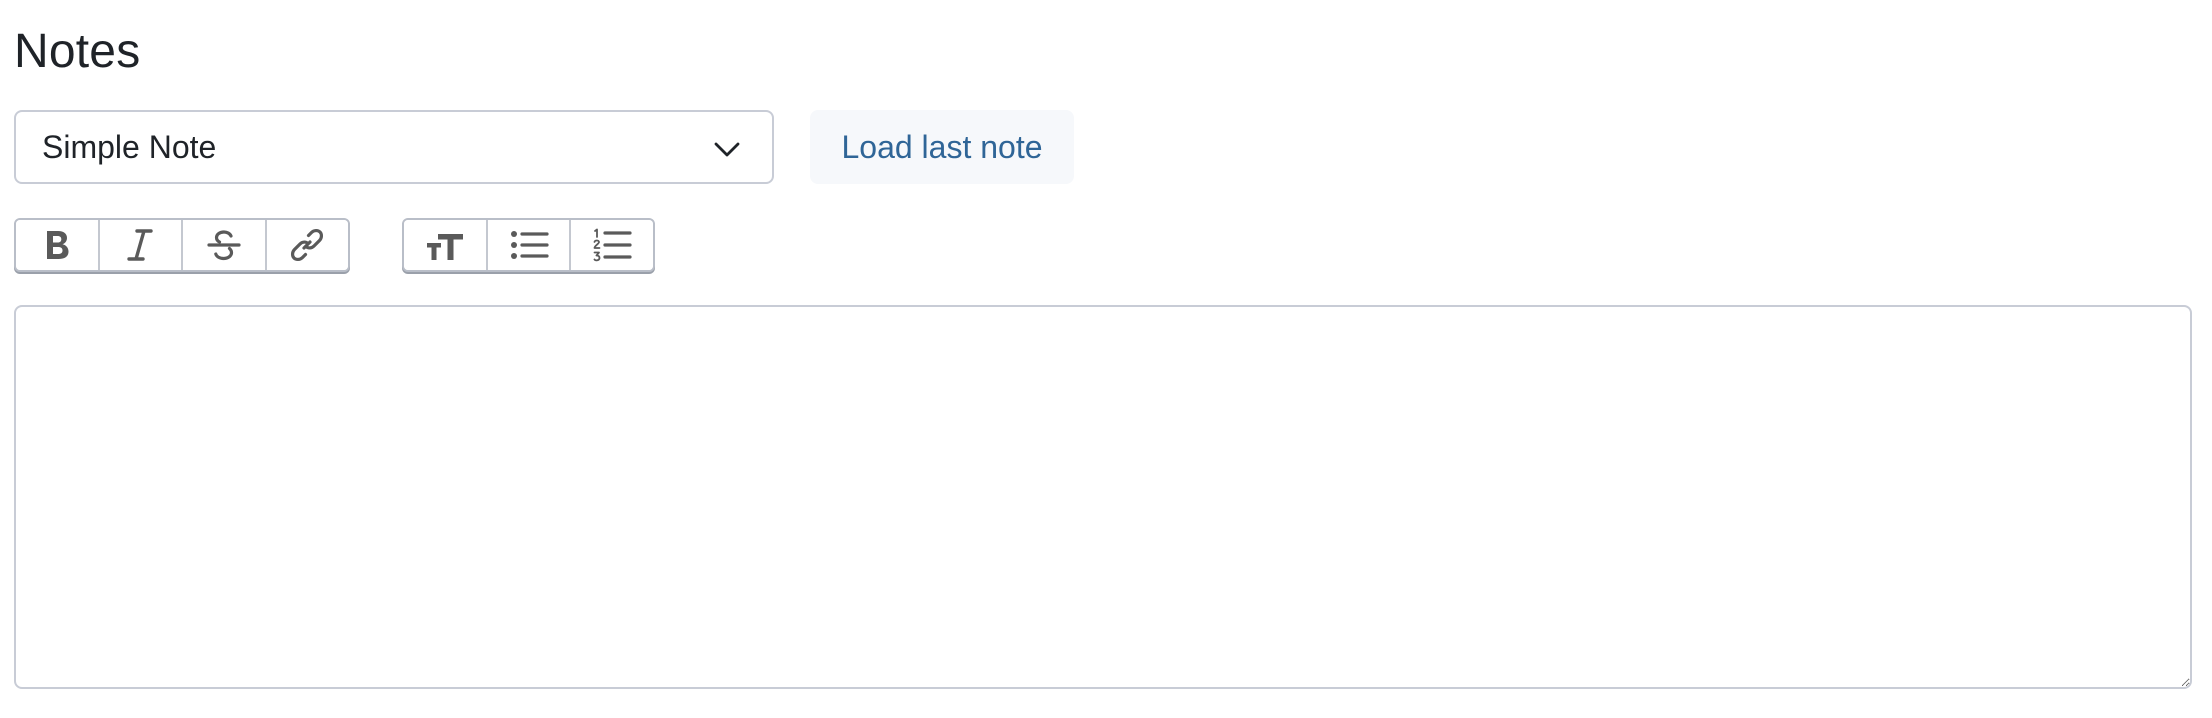 This screenshot has width=2212, height=718. I want to click on numbered-list-button, so click(612, 245).